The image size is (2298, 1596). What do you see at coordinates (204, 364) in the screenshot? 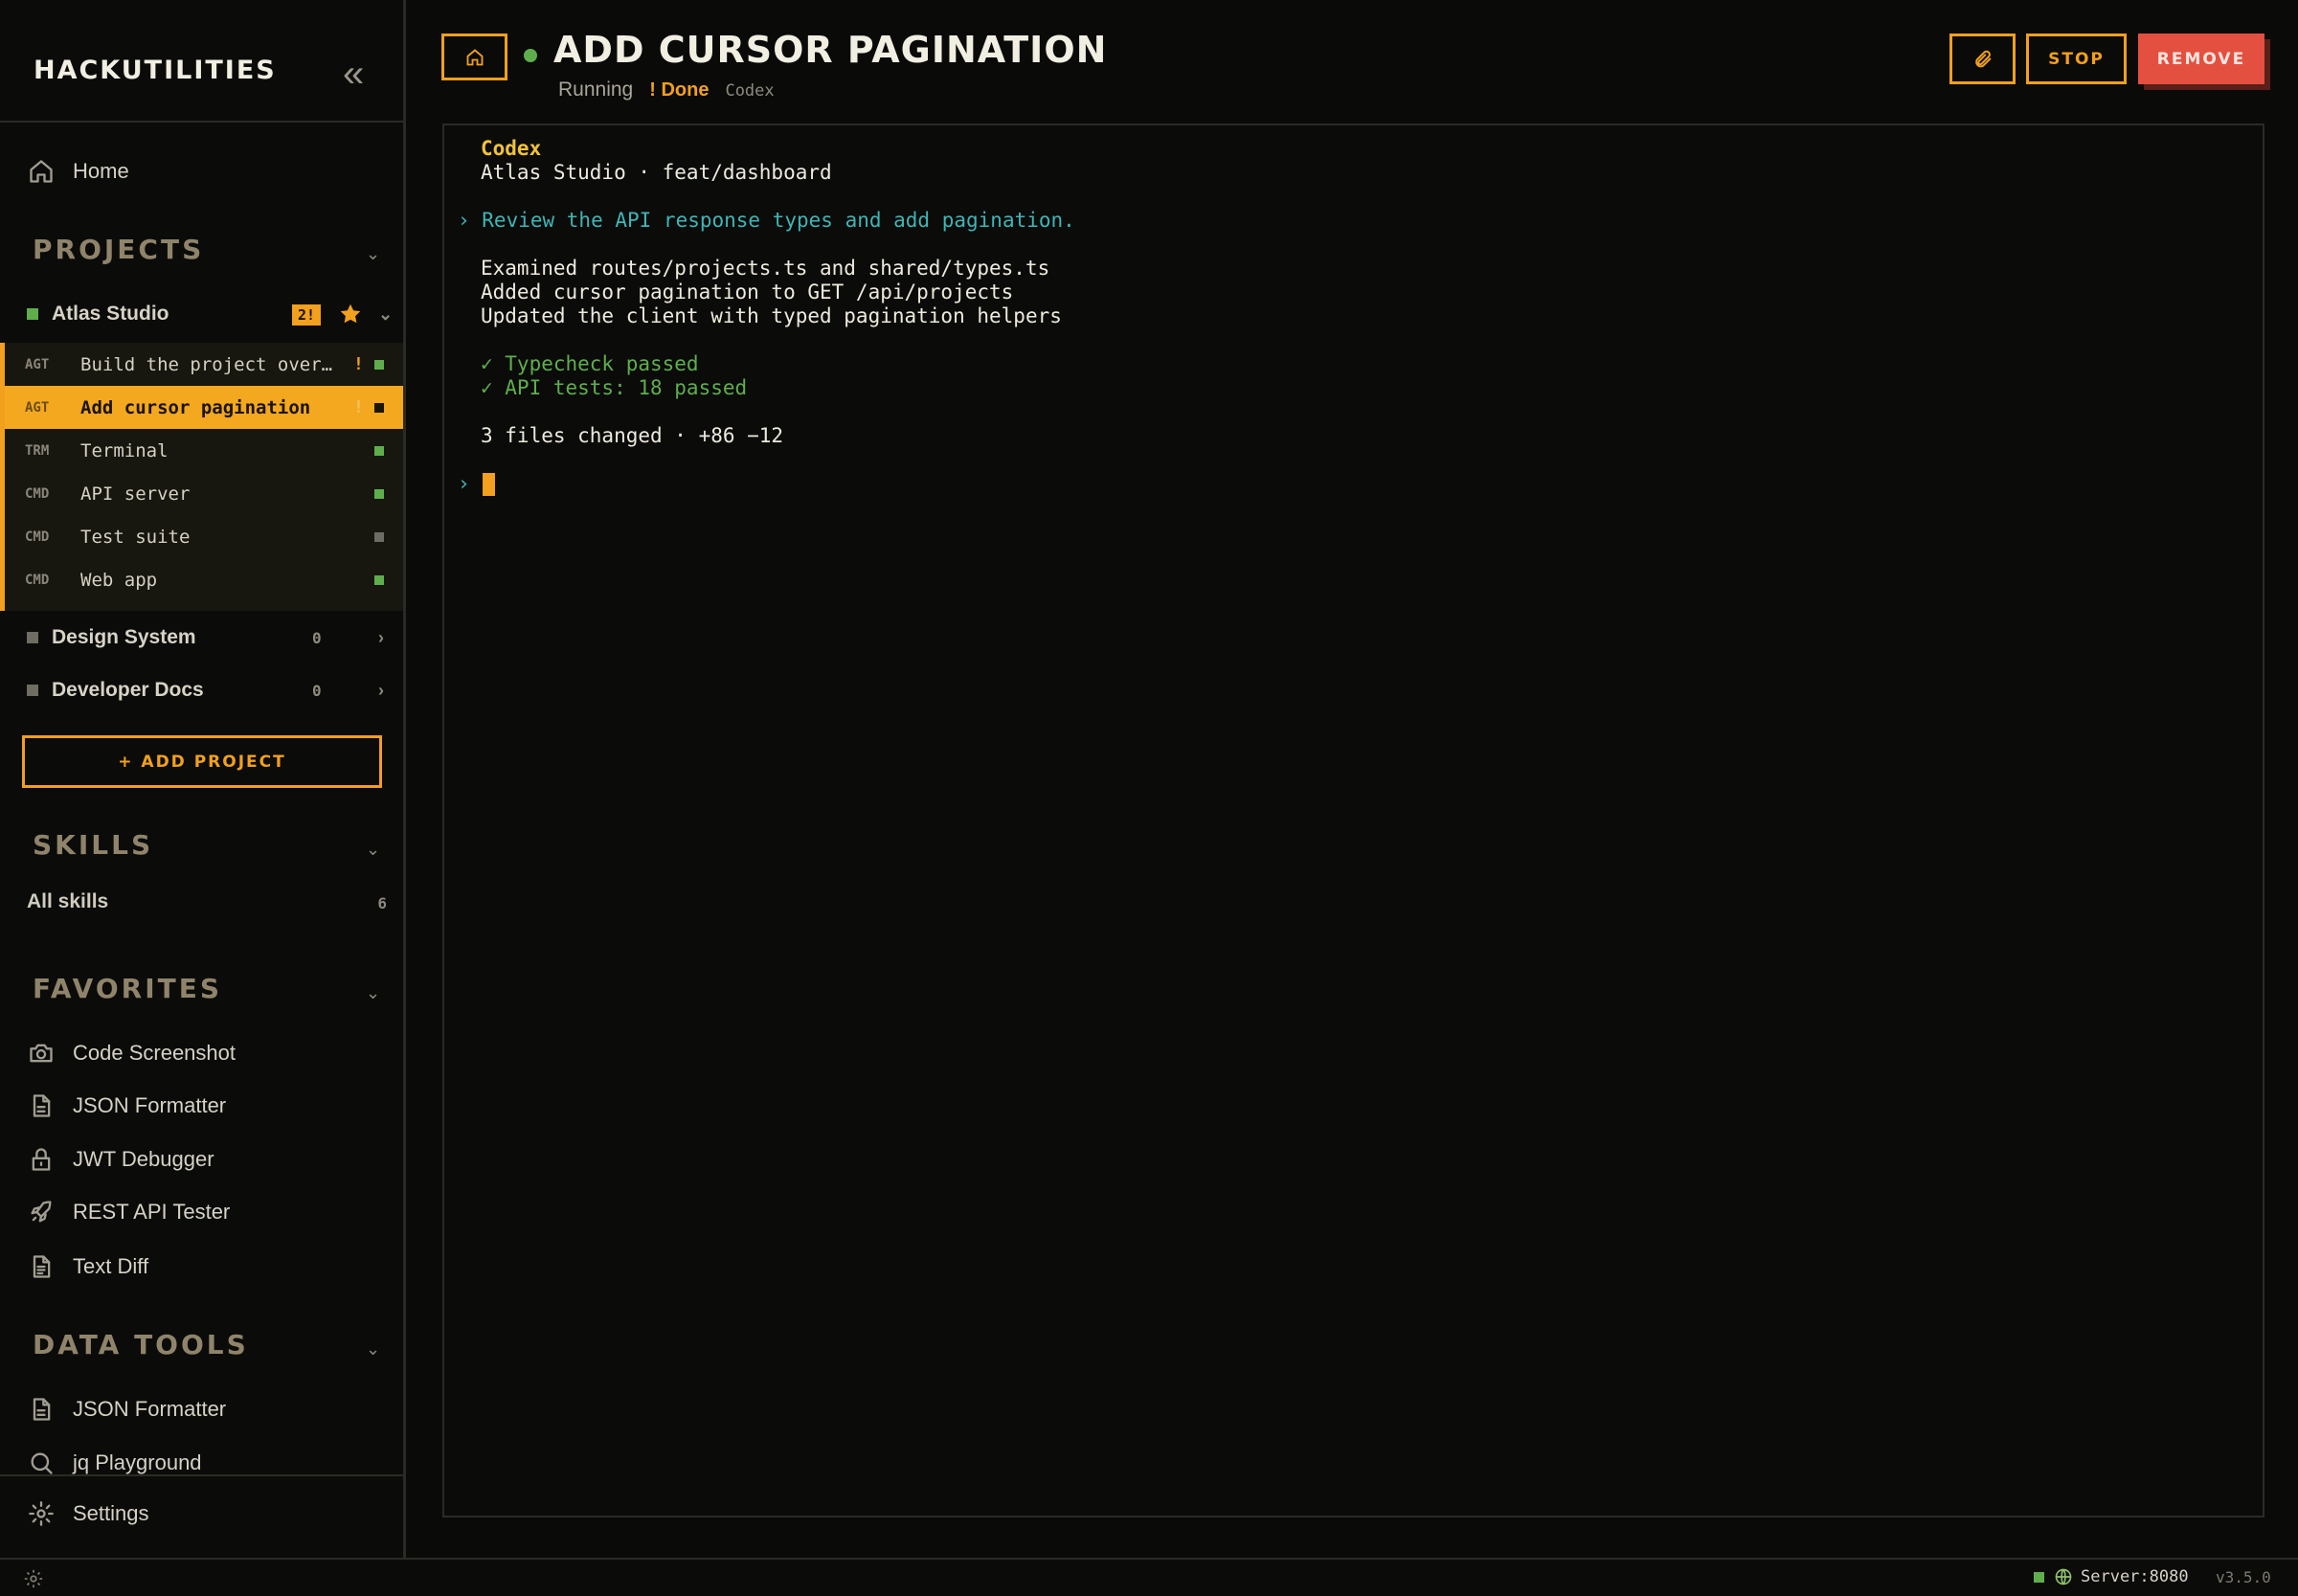
I see `task-item: AGT Build the project overview !` at bounding box center [204, 364].